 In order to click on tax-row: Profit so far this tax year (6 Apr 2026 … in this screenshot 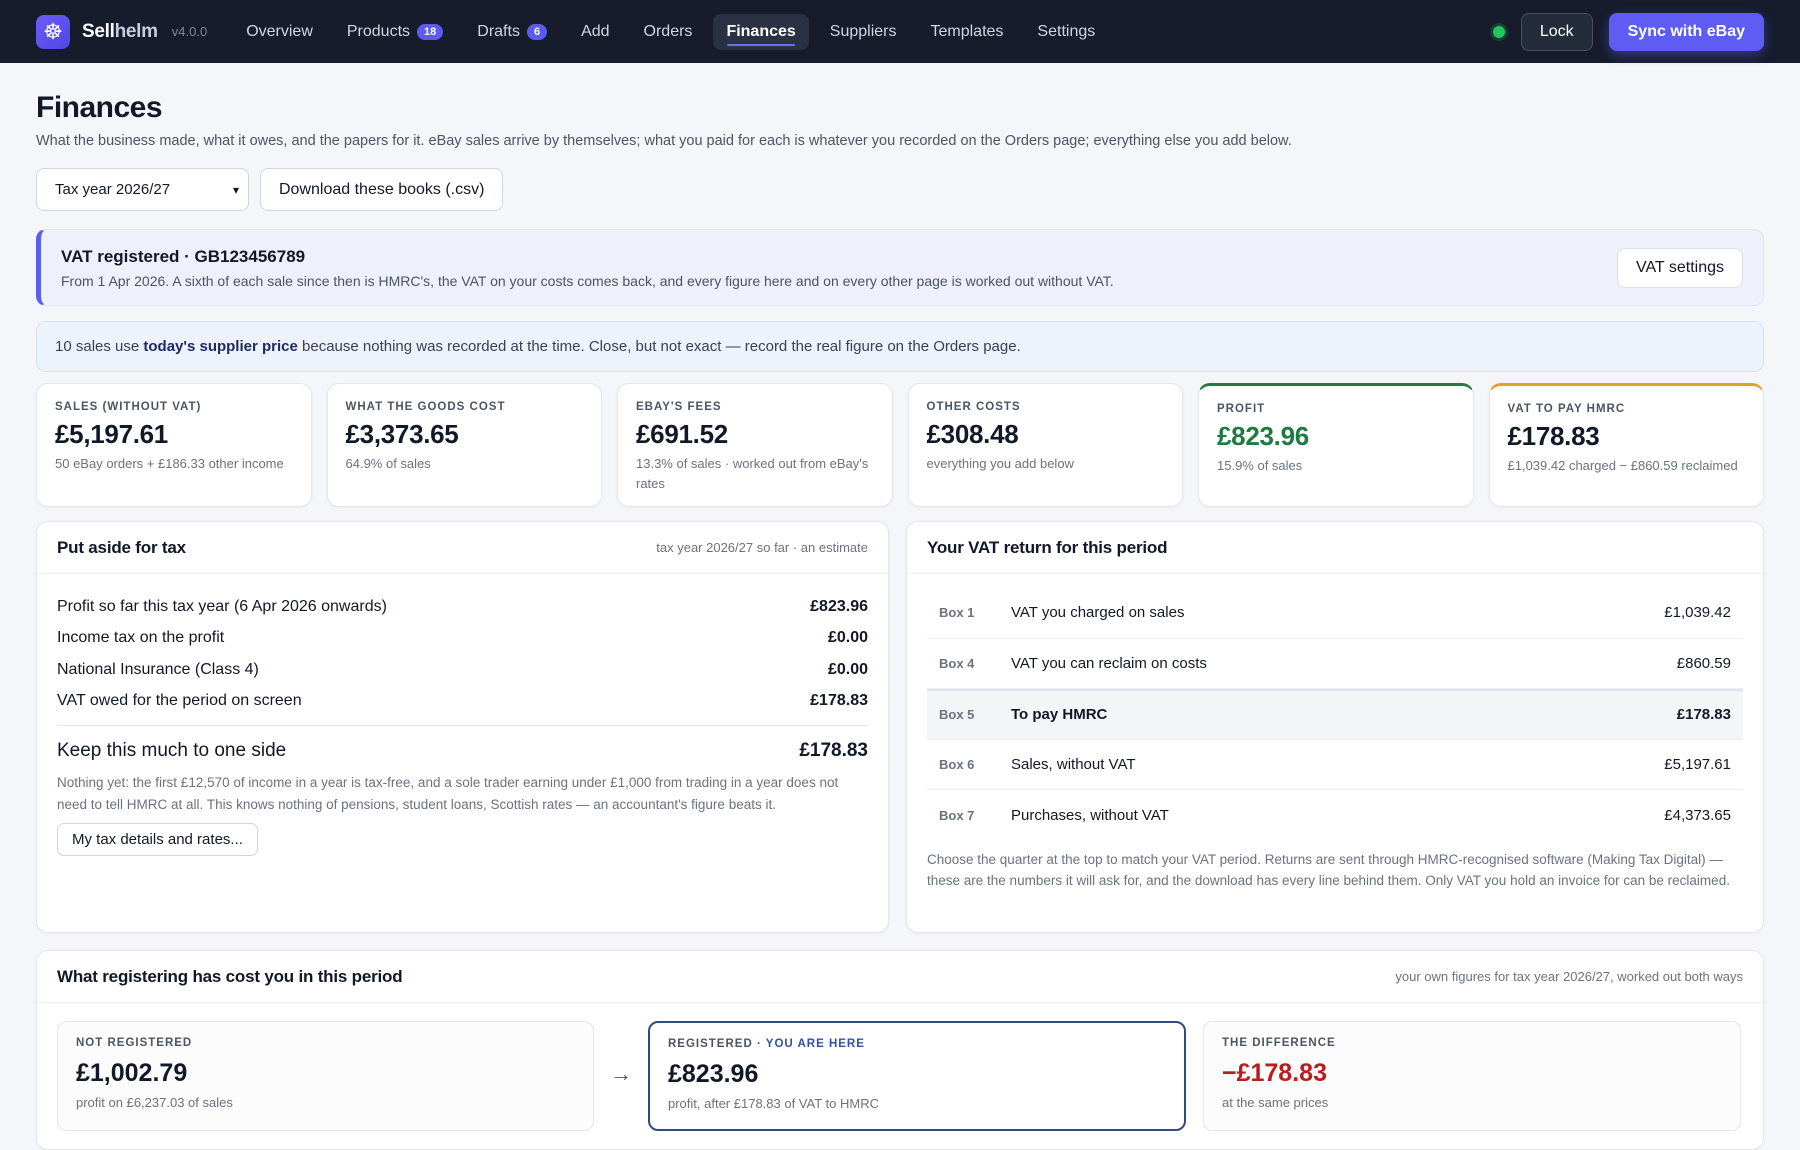, I will do `click(462, 607)`.